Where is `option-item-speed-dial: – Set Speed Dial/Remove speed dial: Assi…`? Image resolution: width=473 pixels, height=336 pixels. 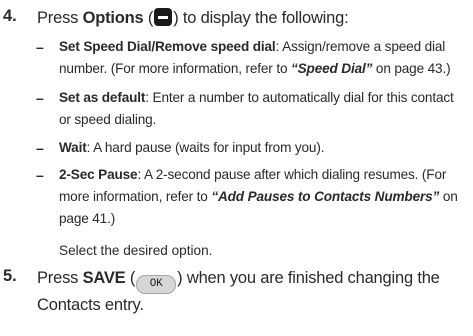
option-item-speed-dial: – Set Speed Dial/Remove speed dial: Assi… is located at coordinates (252, 58).